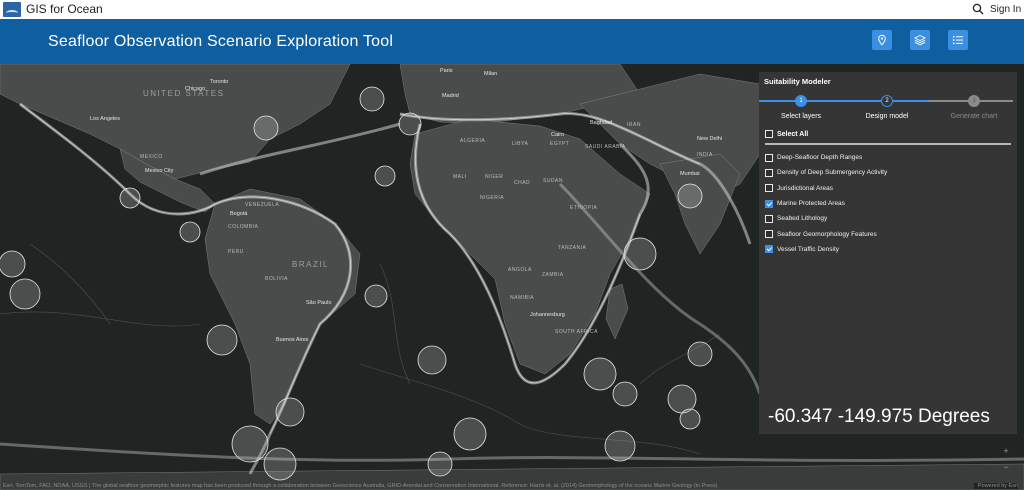 The image size is (1024, 490). Describe the element at coordinates (1006, 451) in the screenshot. I see `zoom-in-button: +` at that location.